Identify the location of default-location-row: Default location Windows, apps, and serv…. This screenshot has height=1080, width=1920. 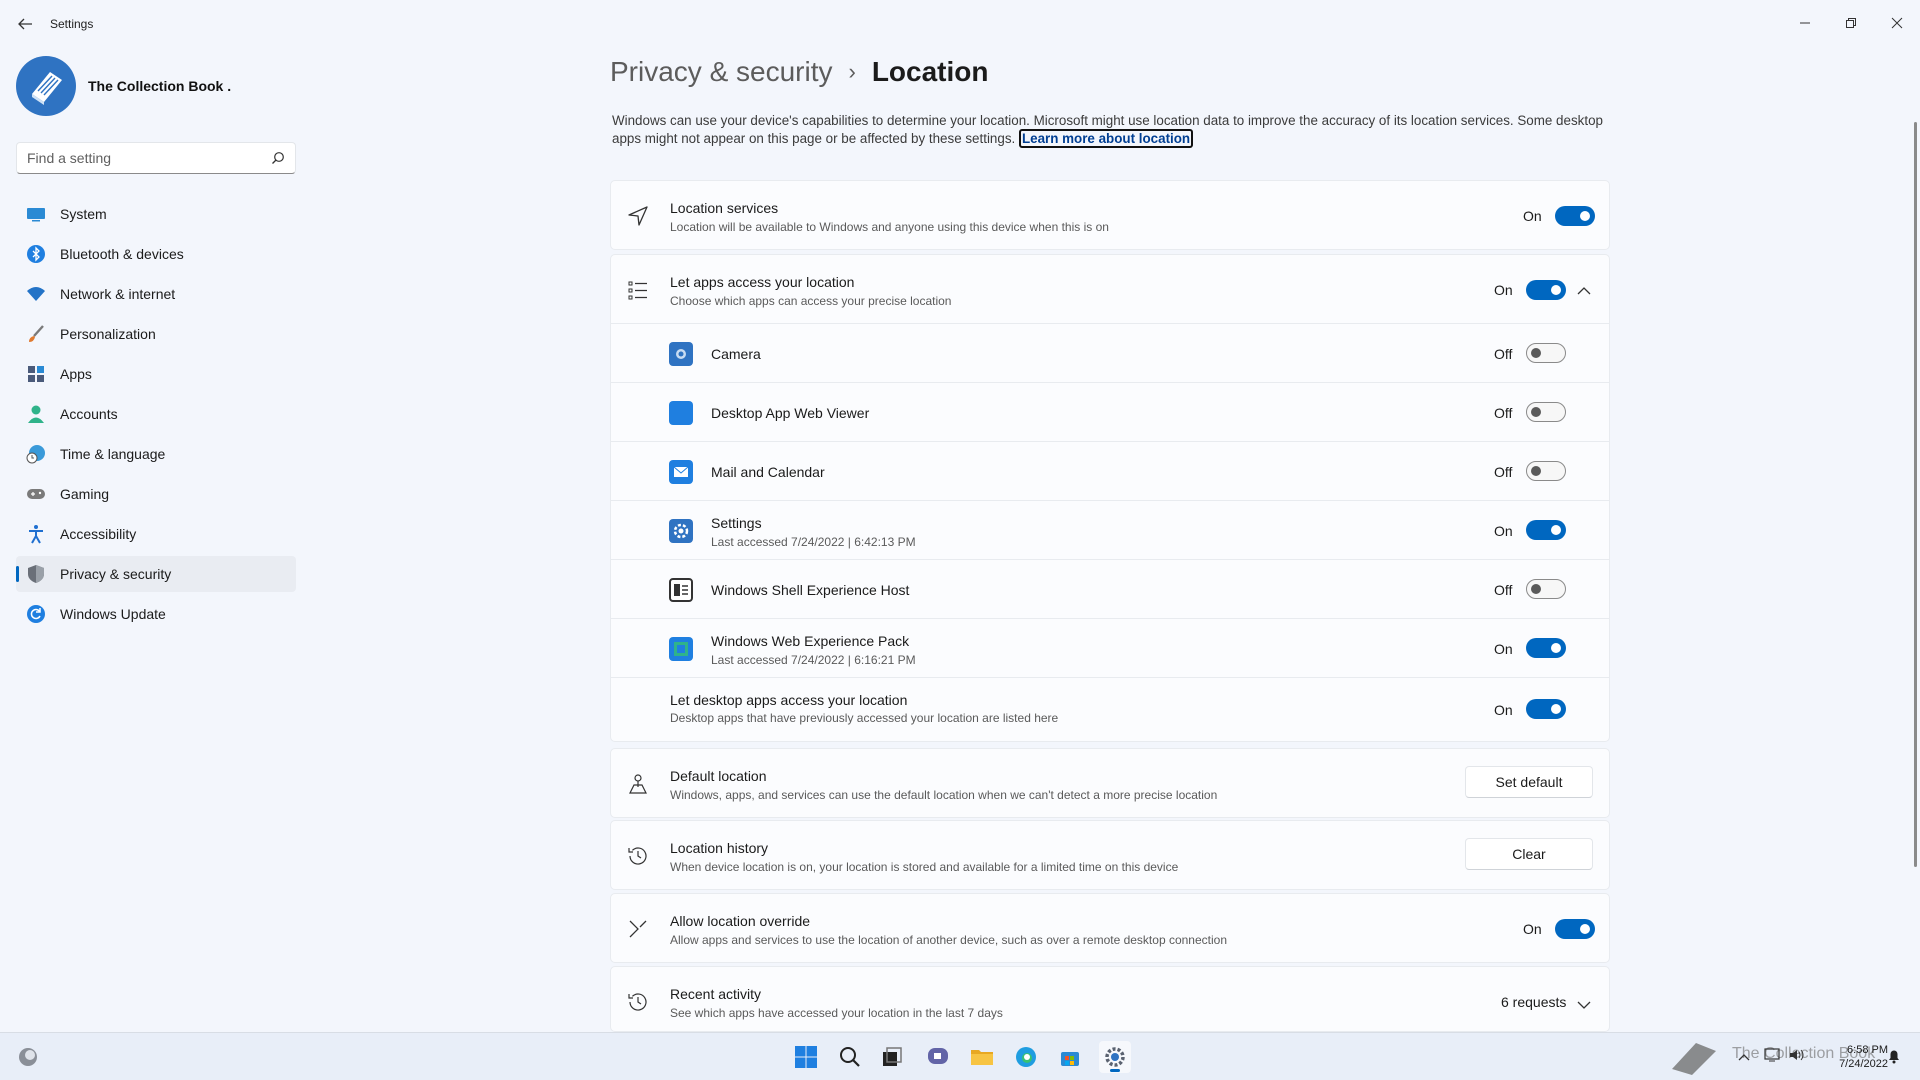
(1110, 783).